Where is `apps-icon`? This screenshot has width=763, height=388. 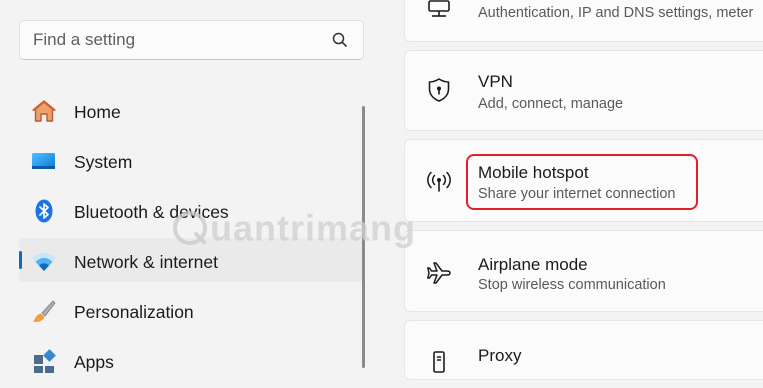 apps-icon is located at coordinates (45, 361).